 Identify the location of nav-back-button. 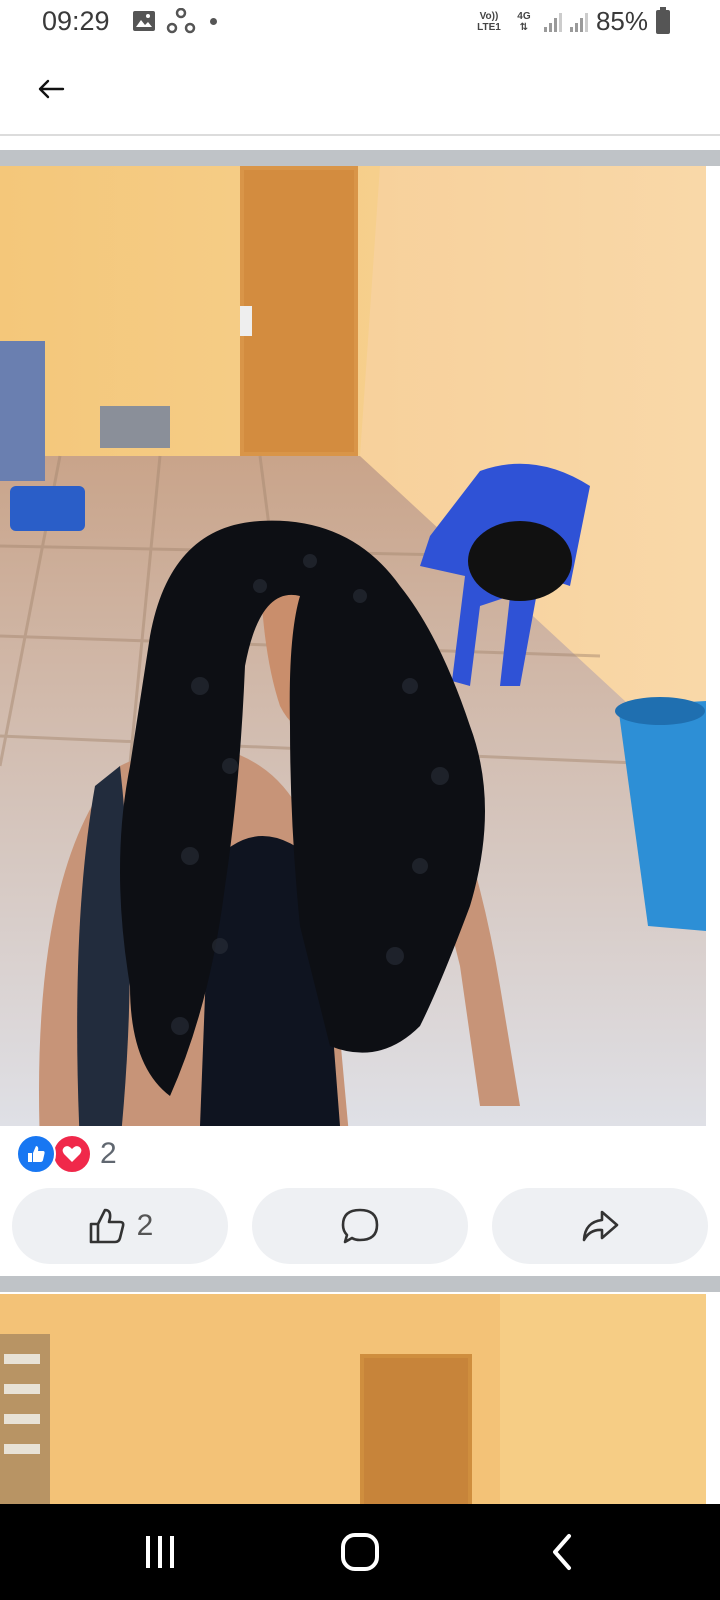
(562, 1552).